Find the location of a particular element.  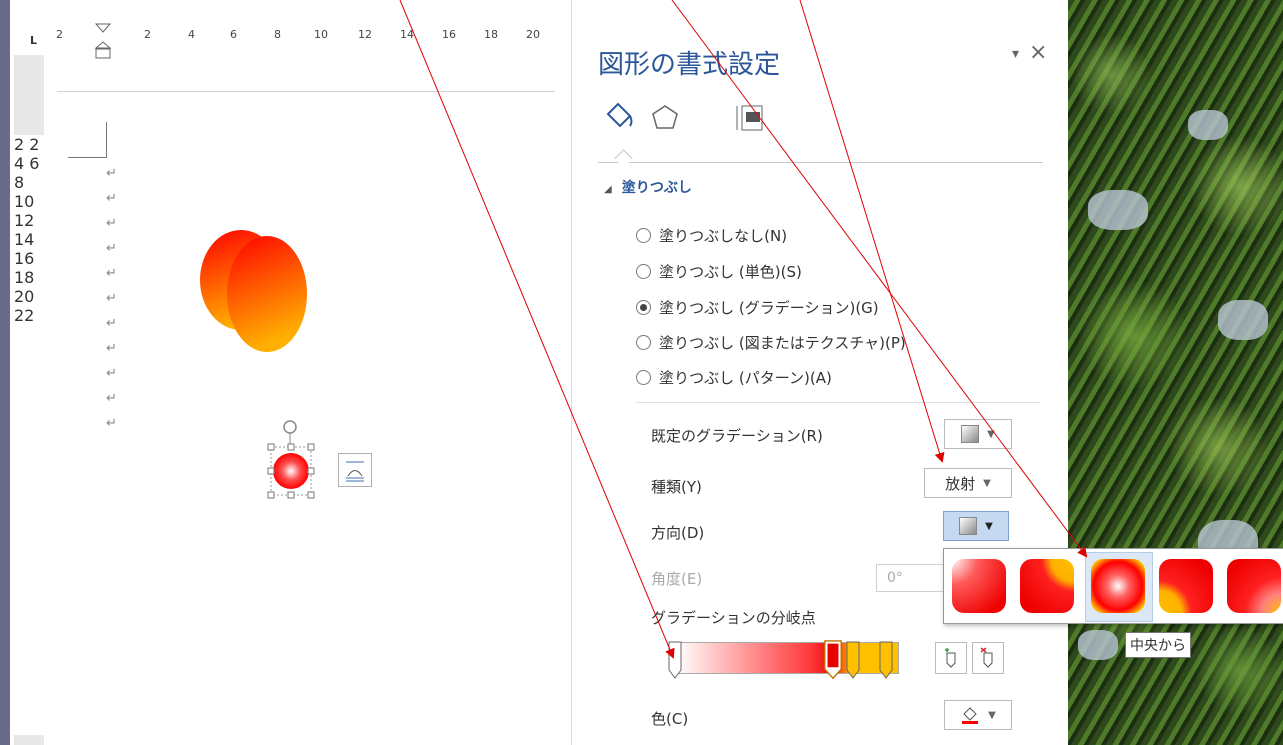

pane-options-icon: ▾ is located at coordinates (1015, 54).